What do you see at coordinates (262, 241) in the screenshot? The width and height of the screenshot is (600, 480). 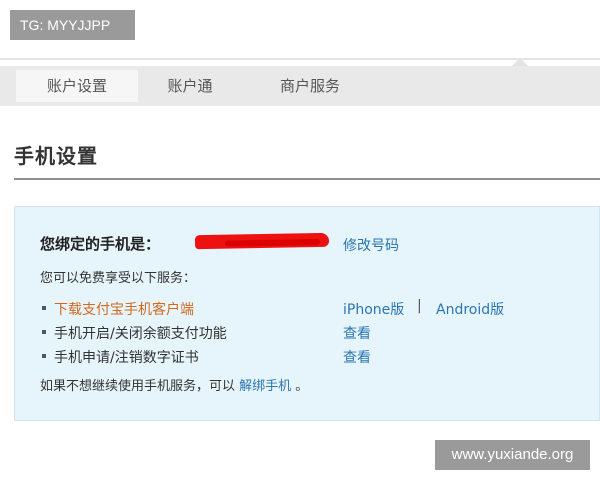 I see `redacted-phone-number` at bounding box center [262, 241].